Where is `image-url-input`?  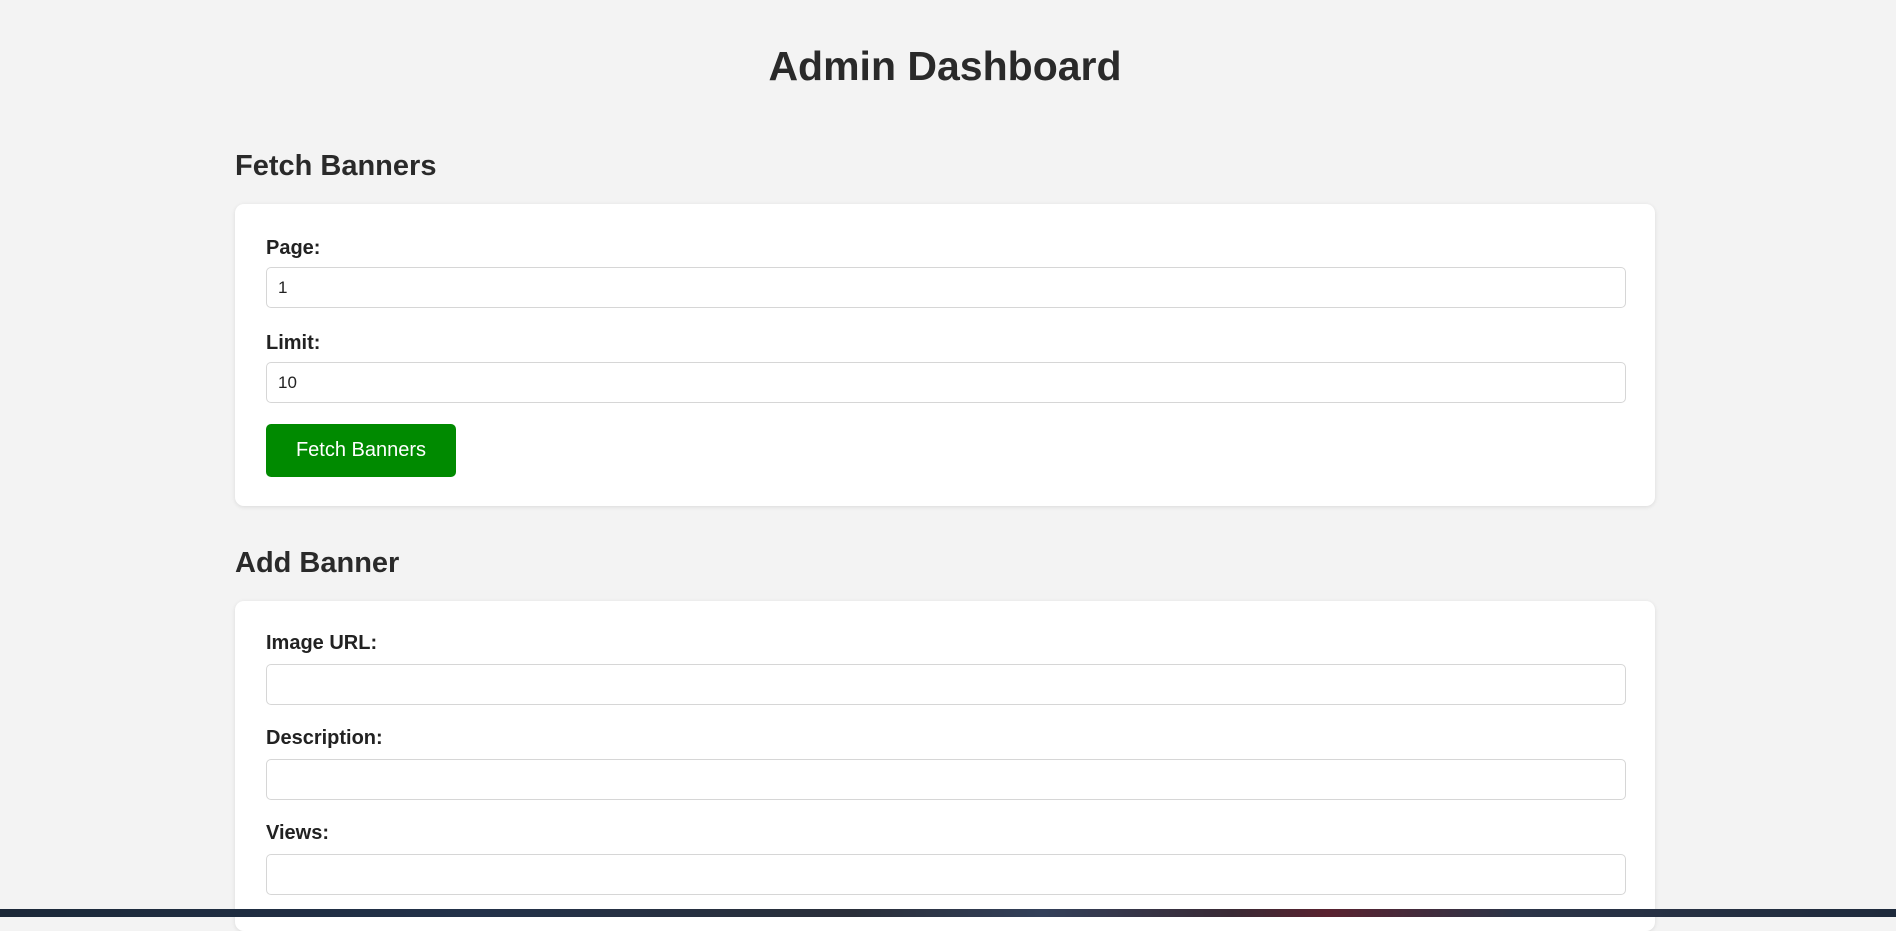
image-url-input is located at coordinates (946, 684).